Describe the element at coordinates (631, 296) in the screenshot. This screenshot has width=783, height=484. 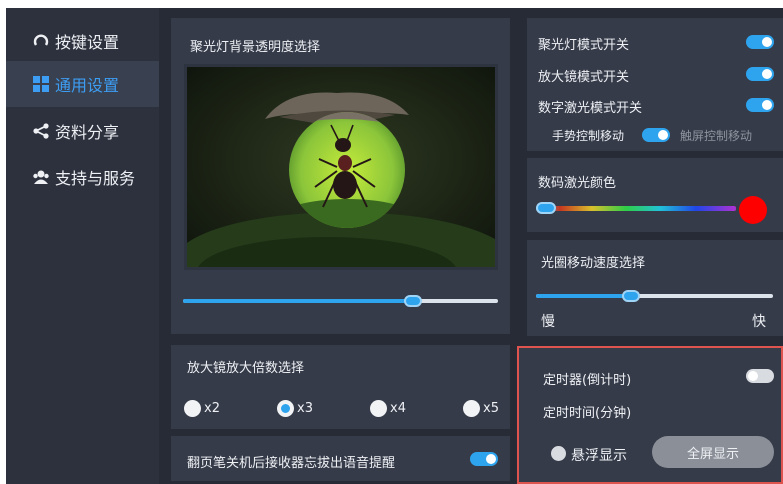
I see `aperture-speed-thumb` at that location.